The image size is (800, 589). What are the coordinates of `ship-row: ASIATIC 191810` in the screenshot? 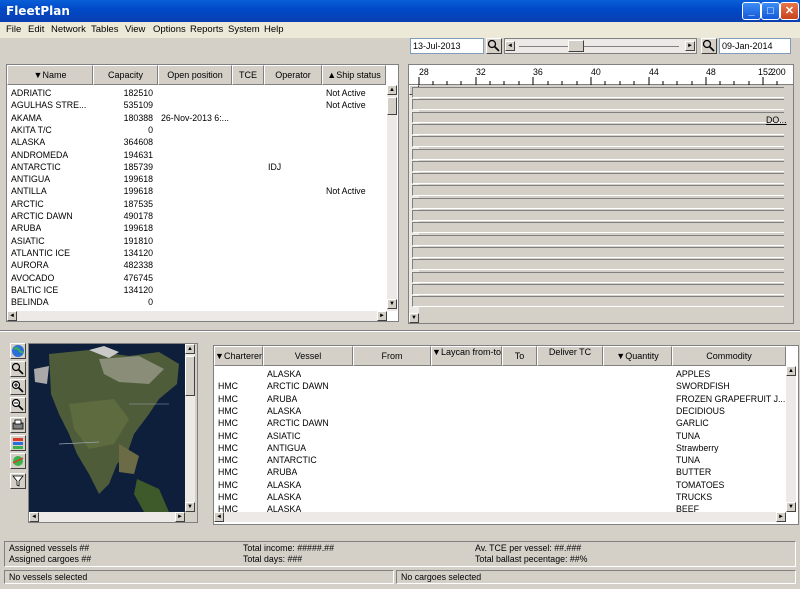 It's located at (197, 242).